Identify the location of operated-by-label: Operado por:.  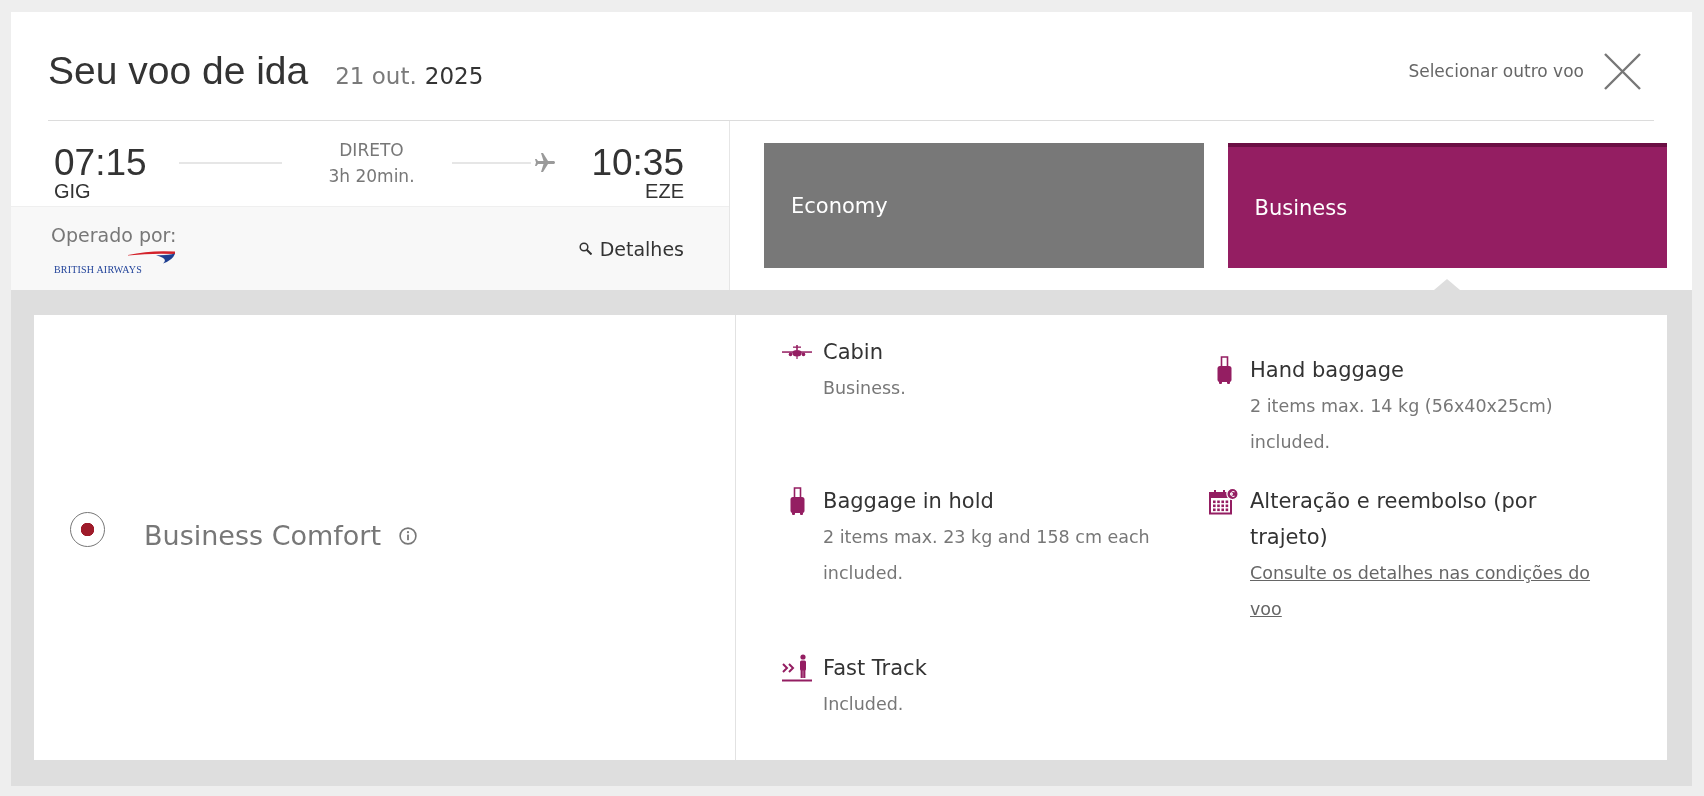
(114, 234).